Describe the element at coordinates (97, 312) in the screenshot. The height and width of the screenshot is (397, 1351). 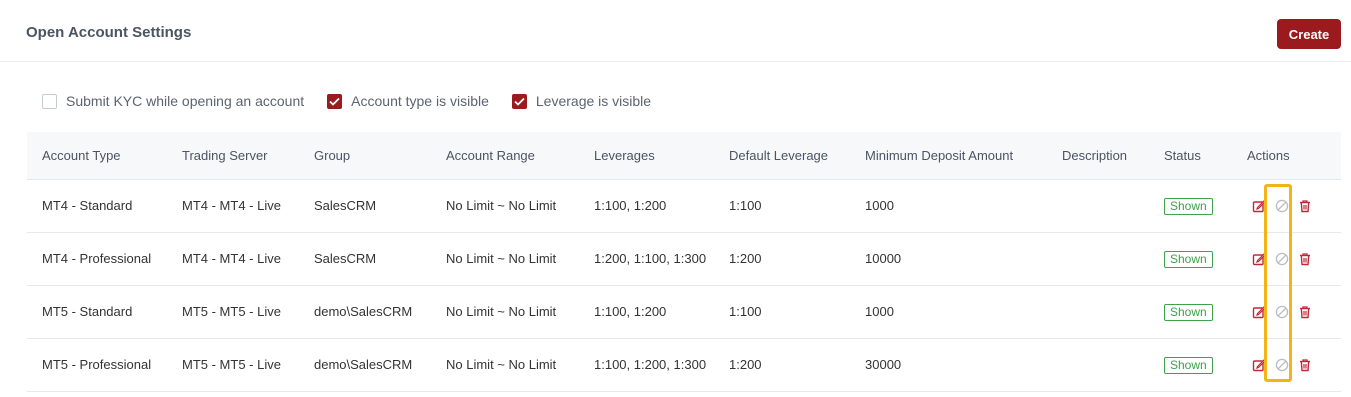
I see `cell-account-type: MT5 - Standard` at that location.